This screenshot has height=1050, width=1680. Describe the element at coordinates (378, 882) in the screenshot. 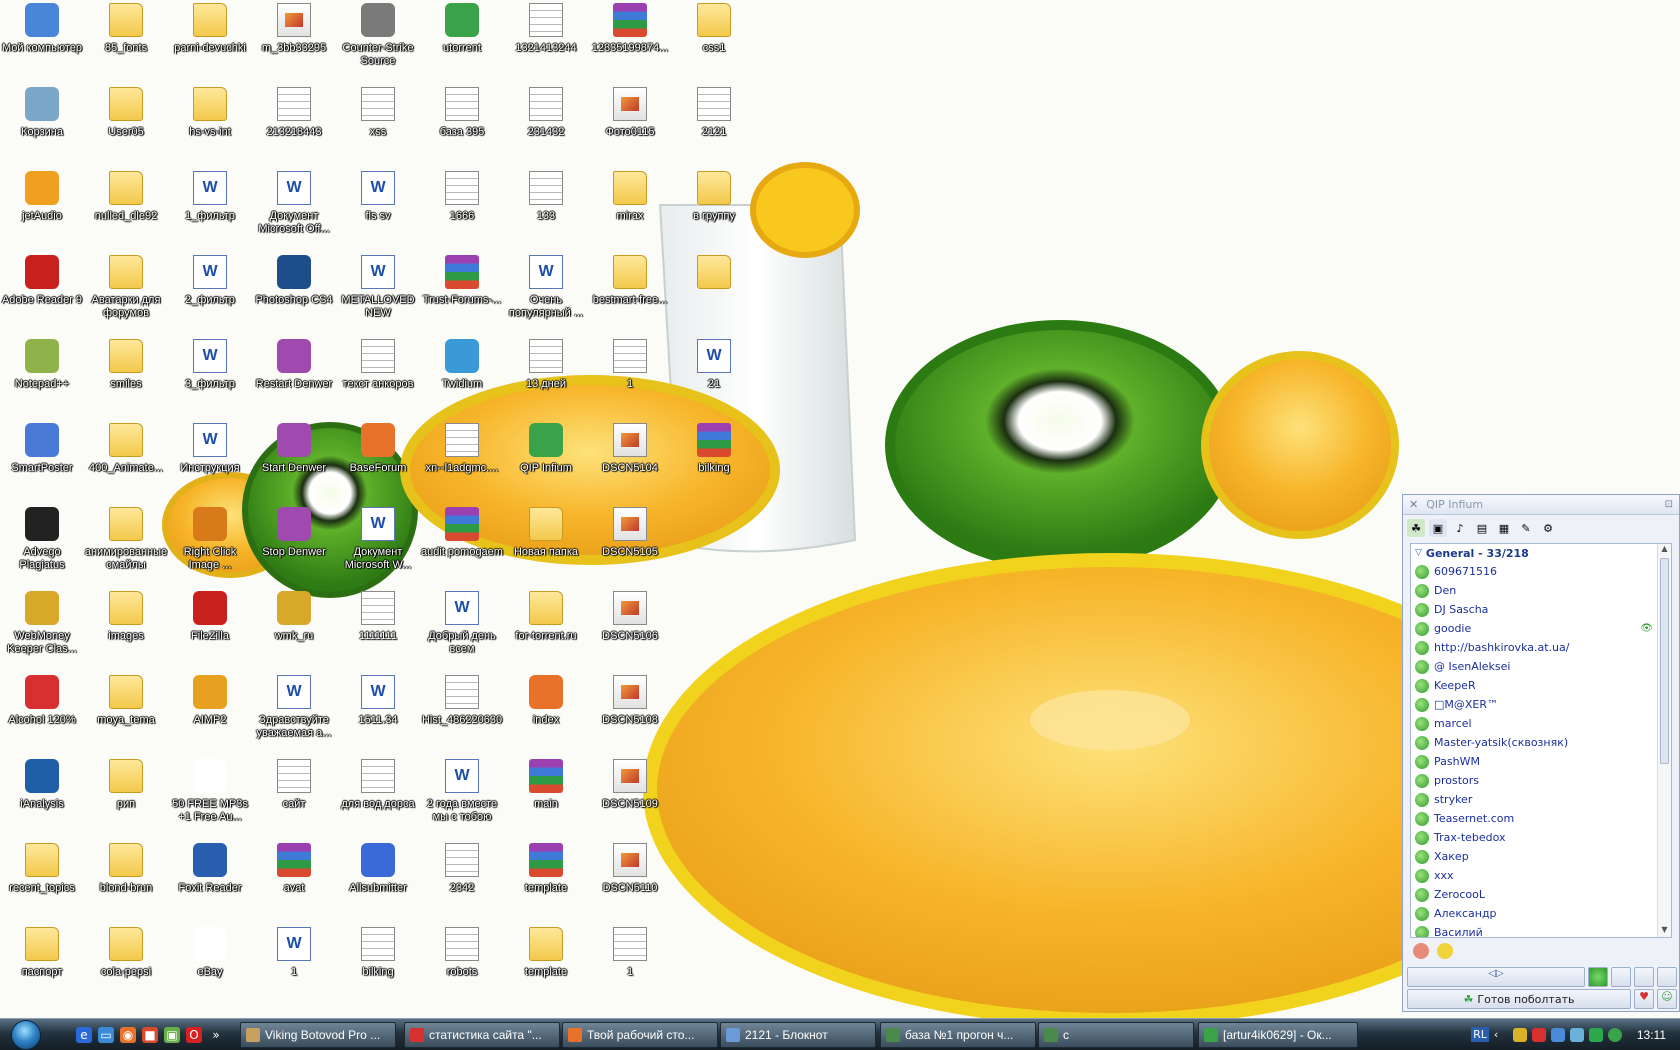

I see `desktop-icon: Allsubmitter` at that location.